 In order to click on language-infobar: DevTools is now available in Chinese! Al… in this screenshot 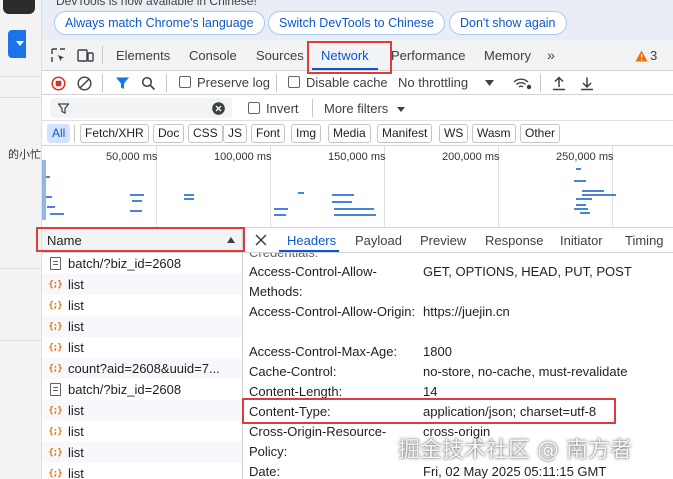, I will do `click(357, 20)`.